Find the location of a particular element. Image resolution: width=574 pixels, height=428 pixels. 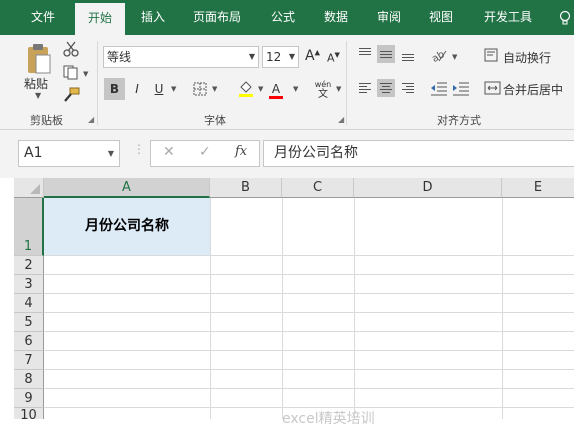

row-header-6: 6 is located at coordinates (29, 341).